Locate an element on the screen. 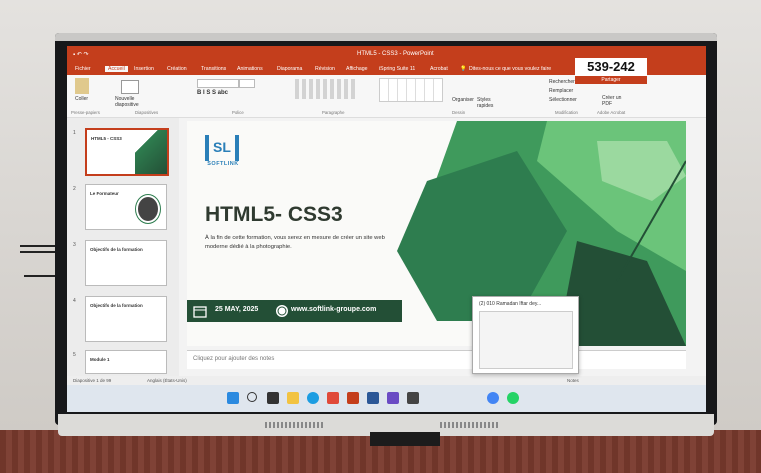 The image size is (761, 473). slide-number: 2 is located at coordinates (74, 189).